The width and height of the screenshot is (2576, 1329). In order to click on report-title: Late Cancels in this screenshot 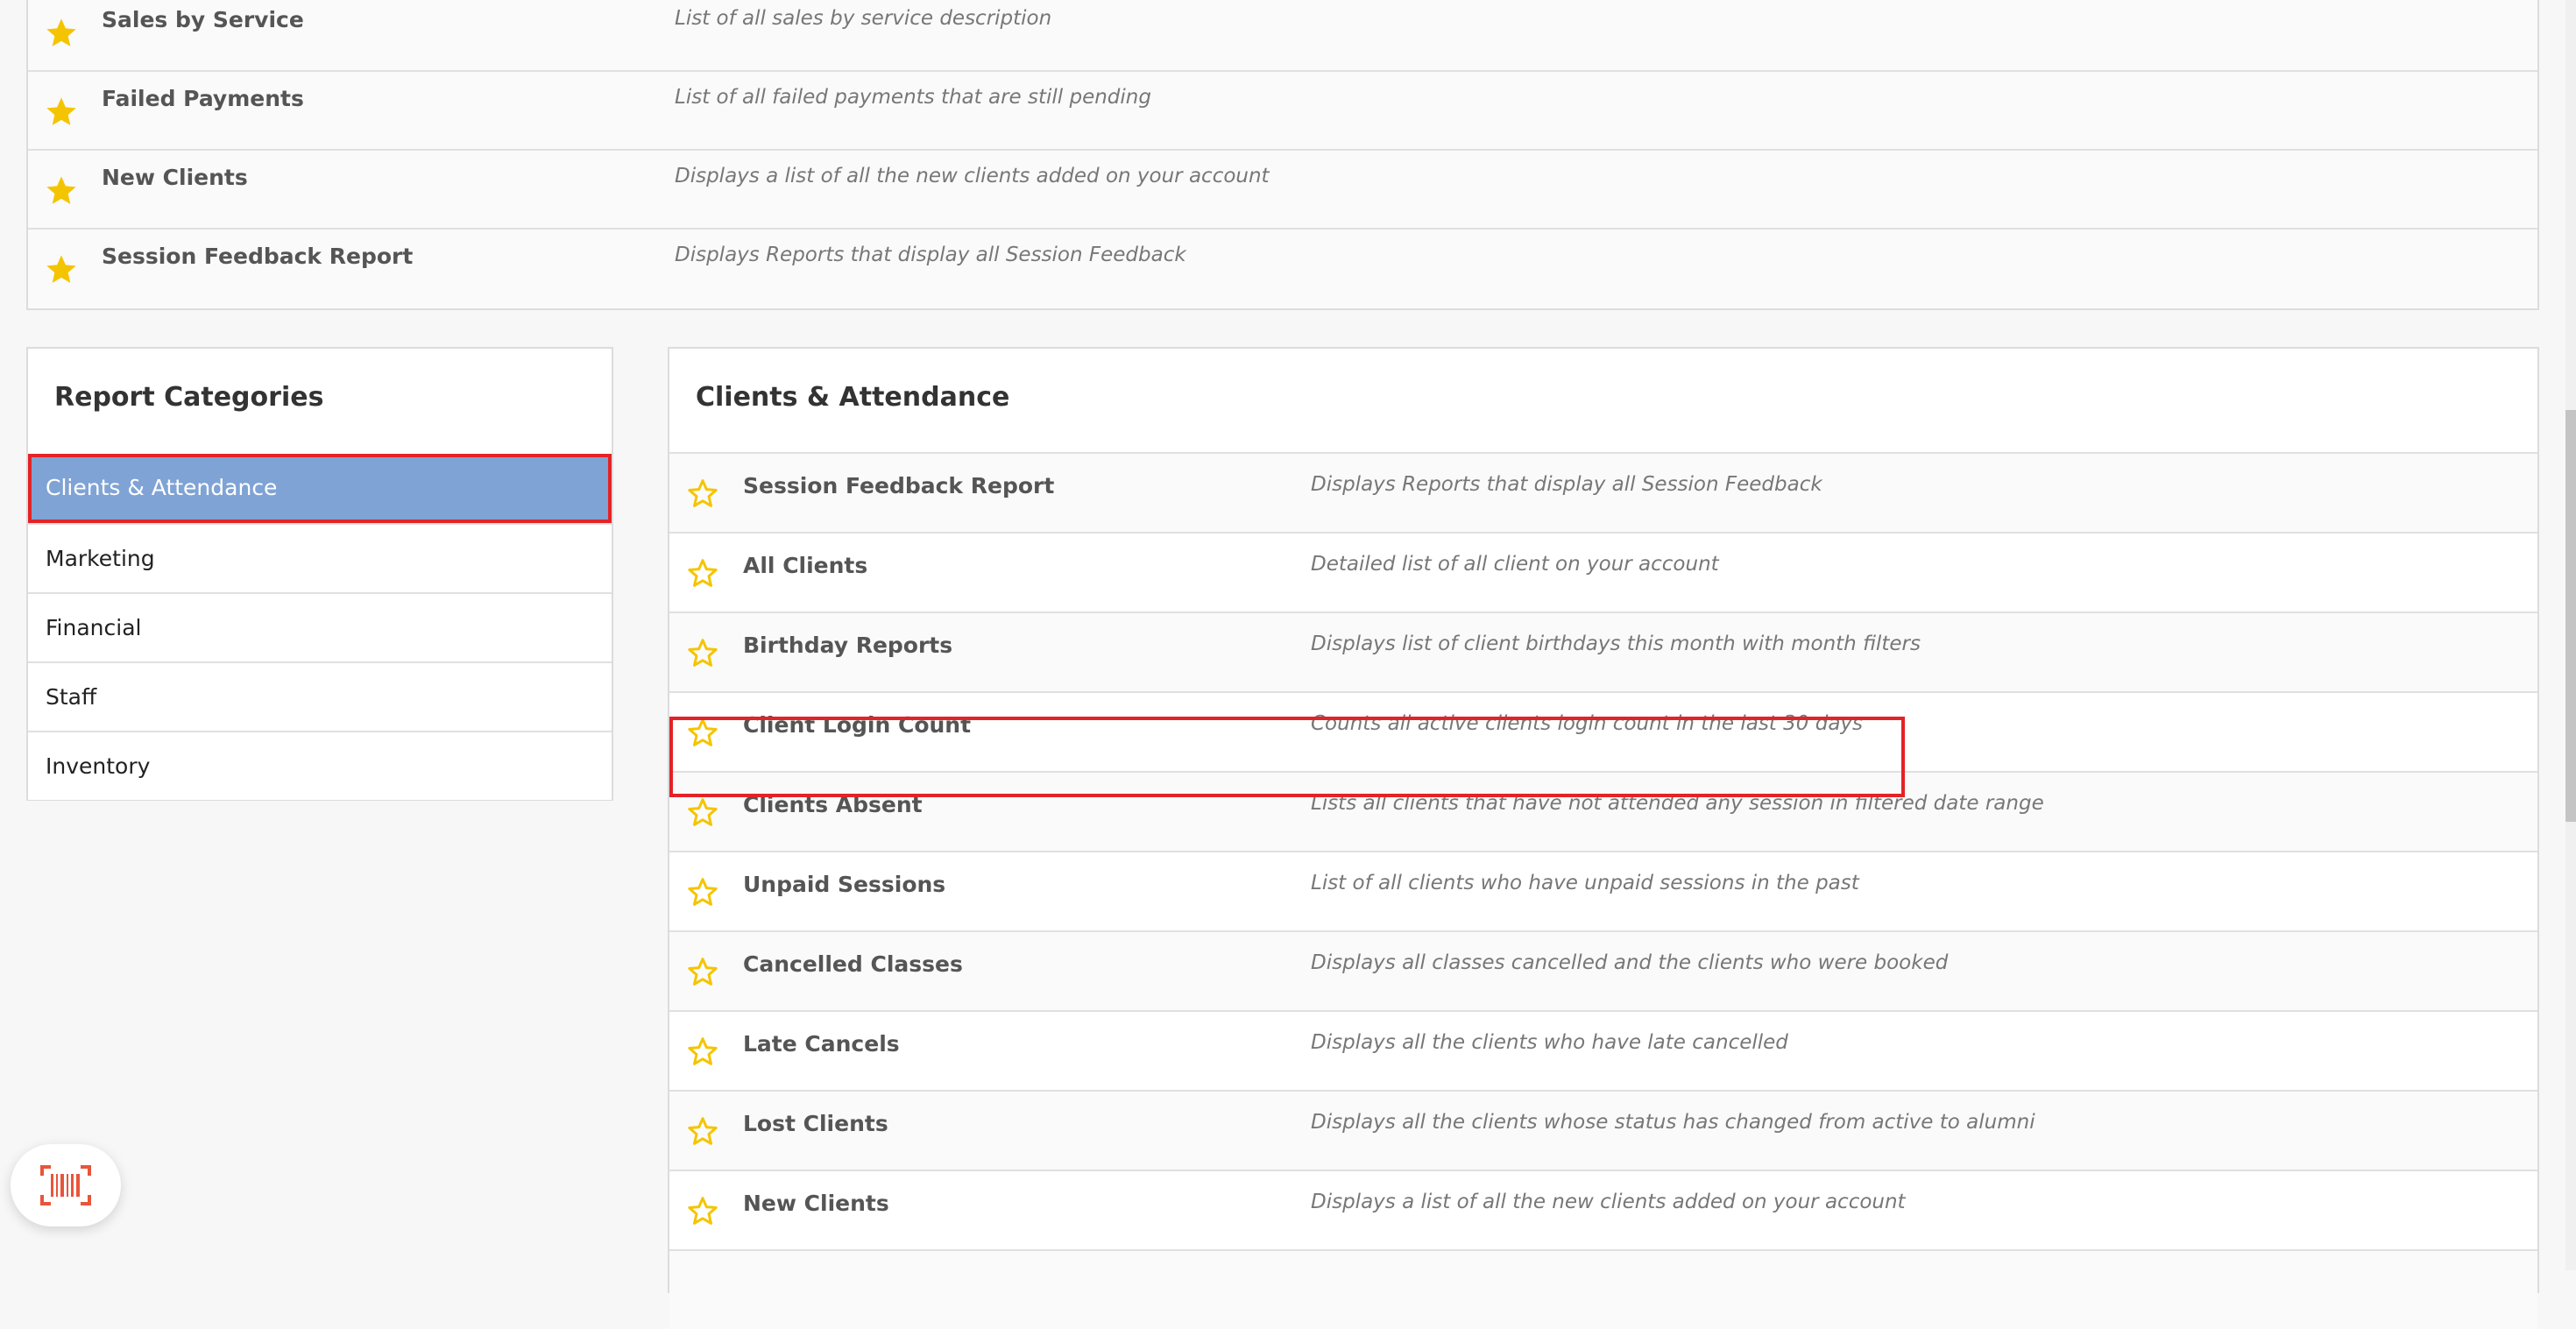, I will do `click(821, 1044)`.